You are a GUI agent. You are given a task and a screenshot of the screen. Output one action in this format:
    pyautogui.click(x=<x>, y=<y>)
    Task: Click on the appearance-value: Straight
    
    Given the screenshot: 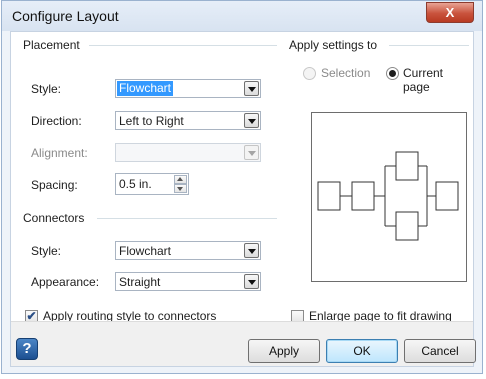 What is the action you would take?
    pyautogui.click(x=140, y=282)
    